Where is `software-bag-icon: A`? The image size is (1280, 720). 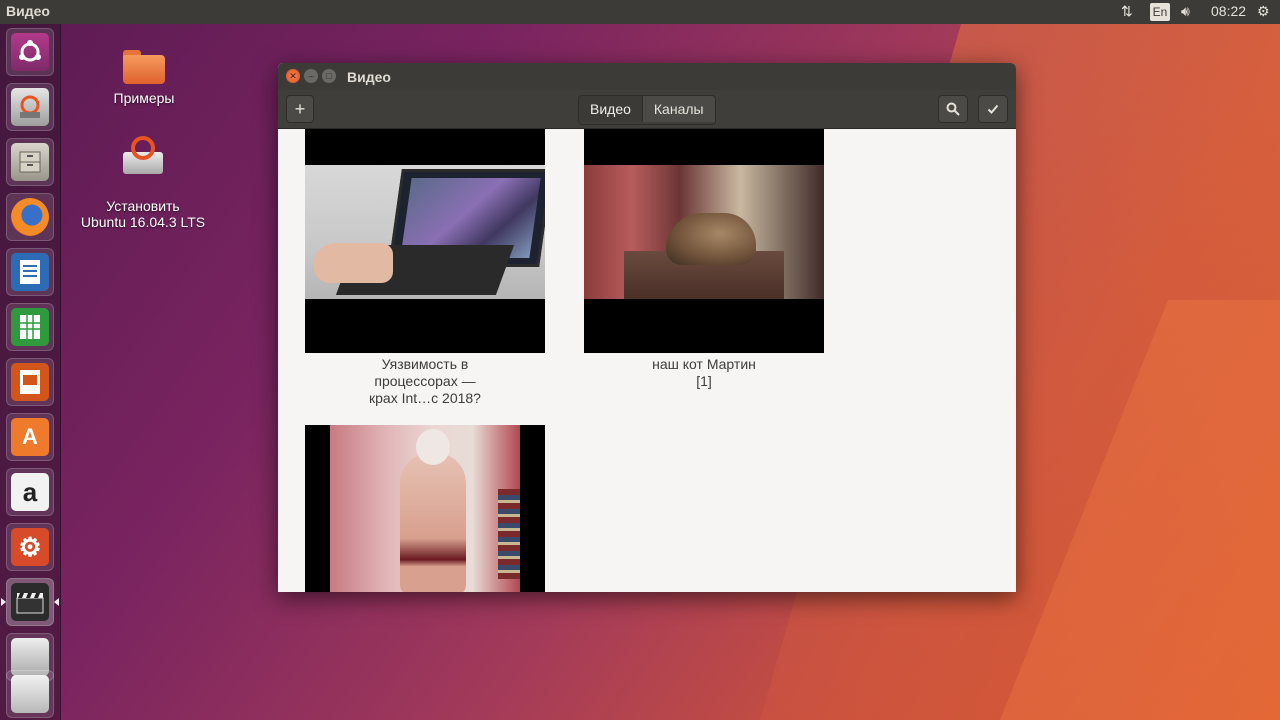
software-bag-icon: A is located at coordinates (30, 437).